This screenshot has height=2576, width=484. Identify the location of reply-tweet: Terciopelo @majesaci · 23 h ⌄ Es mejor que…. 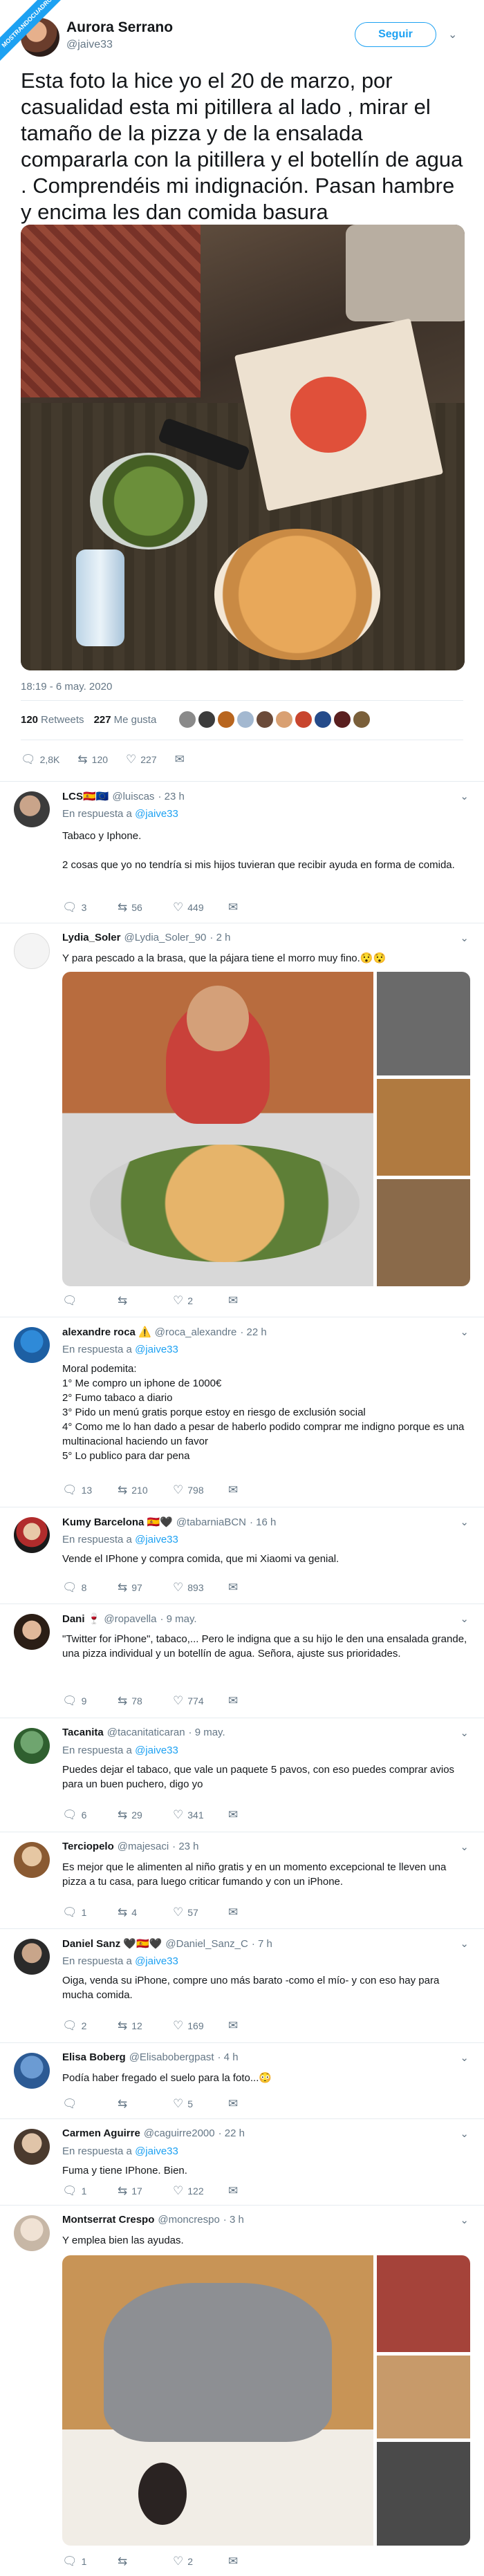
(242, 1880).